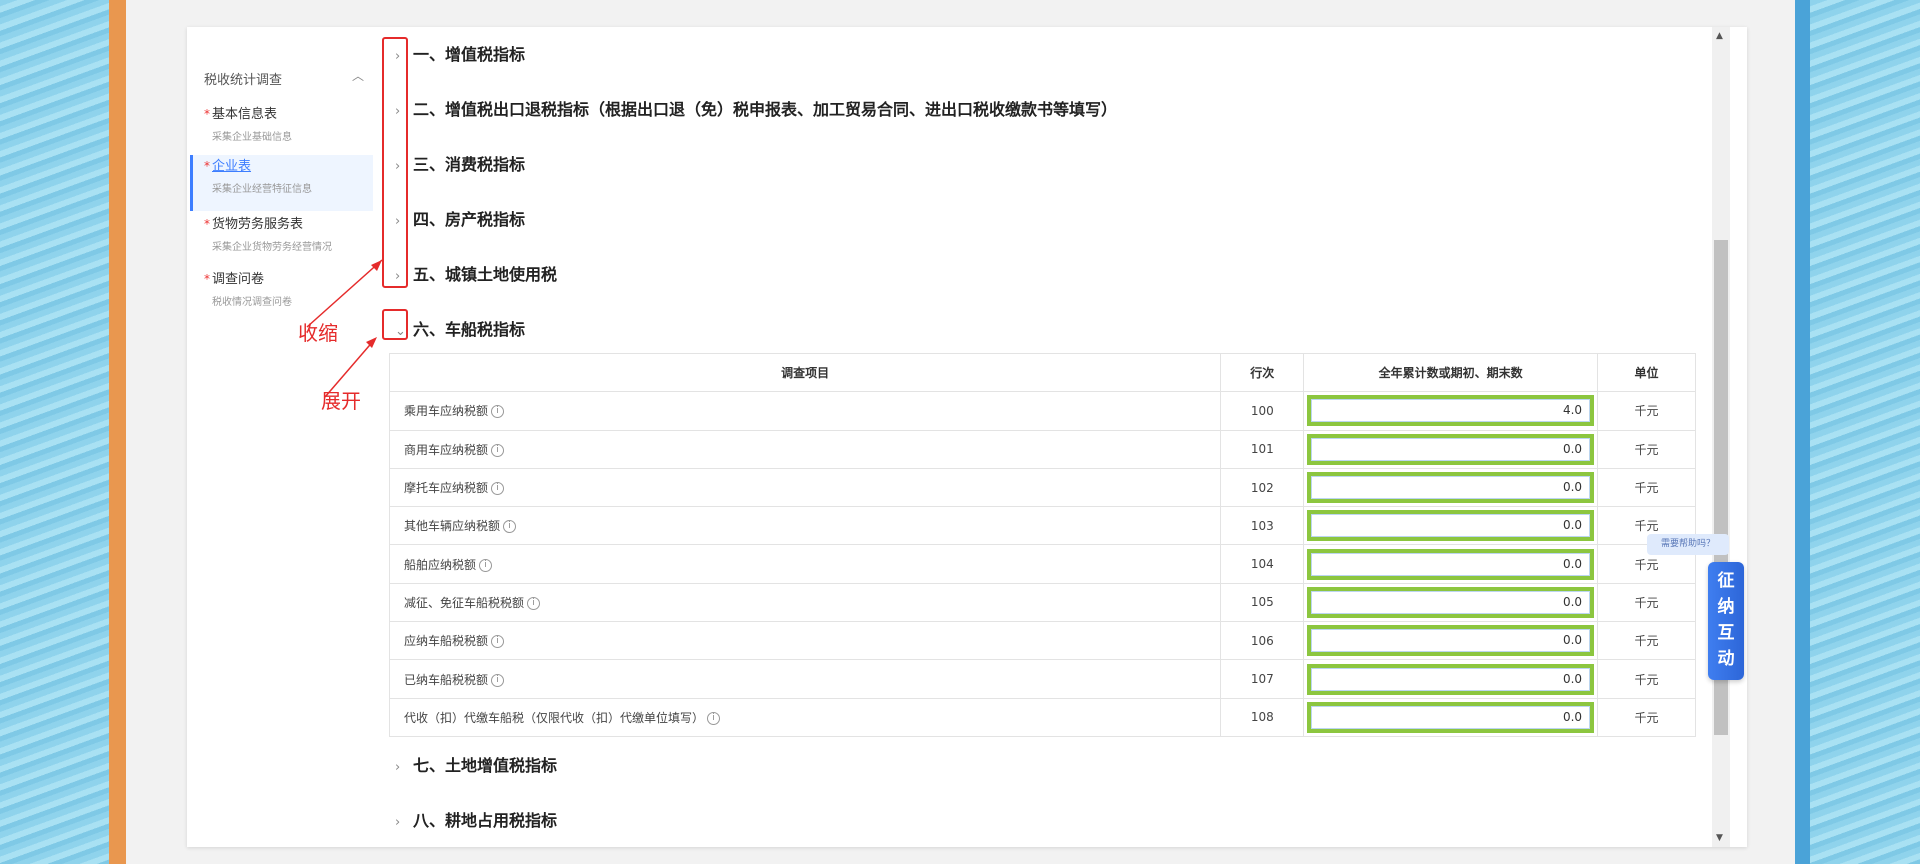 This screenshot has height=864, width=1920. I want to click on table-row: 减征、免征车船税税额 i 105 0.0 千元, so click(1042, 602).